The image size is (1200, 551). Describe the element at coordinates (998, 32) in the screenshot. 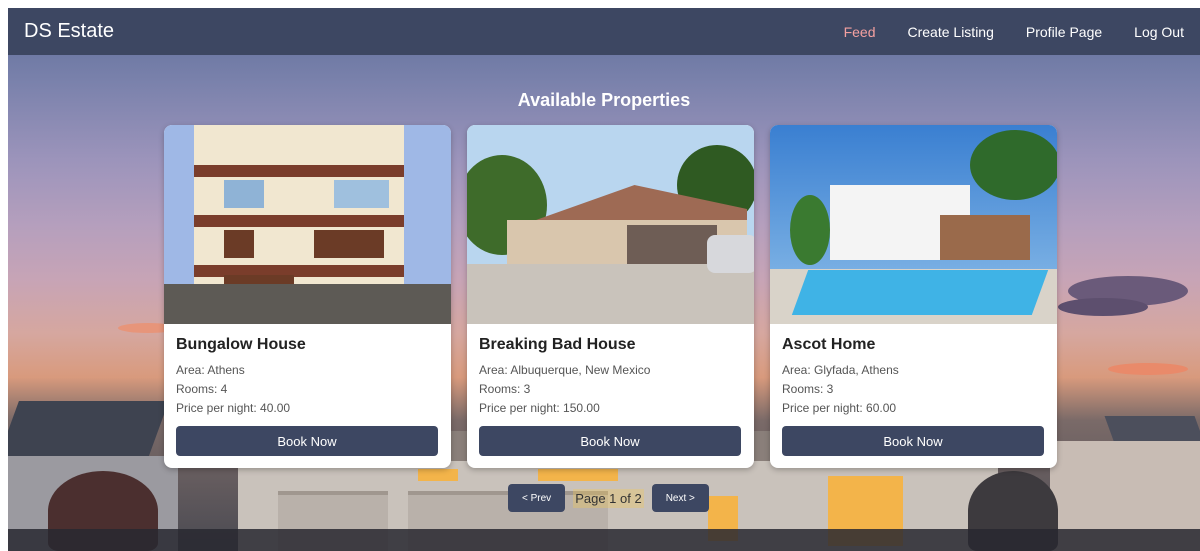

I see `nav-links: Feed Create Listing Profile Page Log Out` at that location.